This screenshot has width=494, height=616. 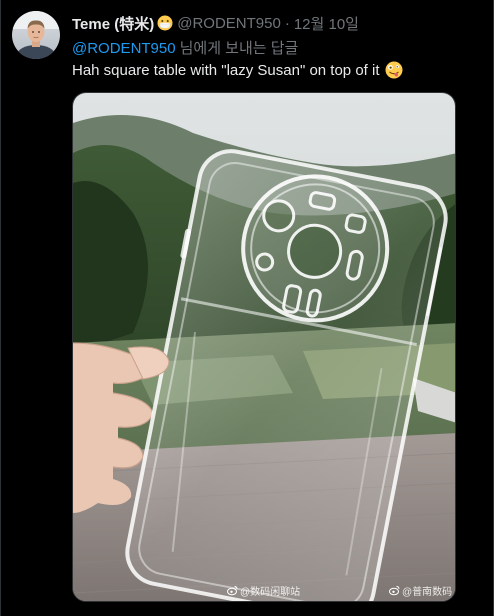 What do you see at coordinates (427, 592) in the screenshot?
I see `watermark-right-text: @普南数码` at bounding box center [427, 592].